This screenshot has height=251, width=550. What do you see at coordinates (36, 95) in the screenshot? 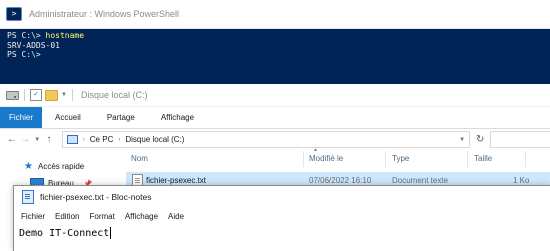
I see `properties-icon: ✓` at bounding box center [36, 95].